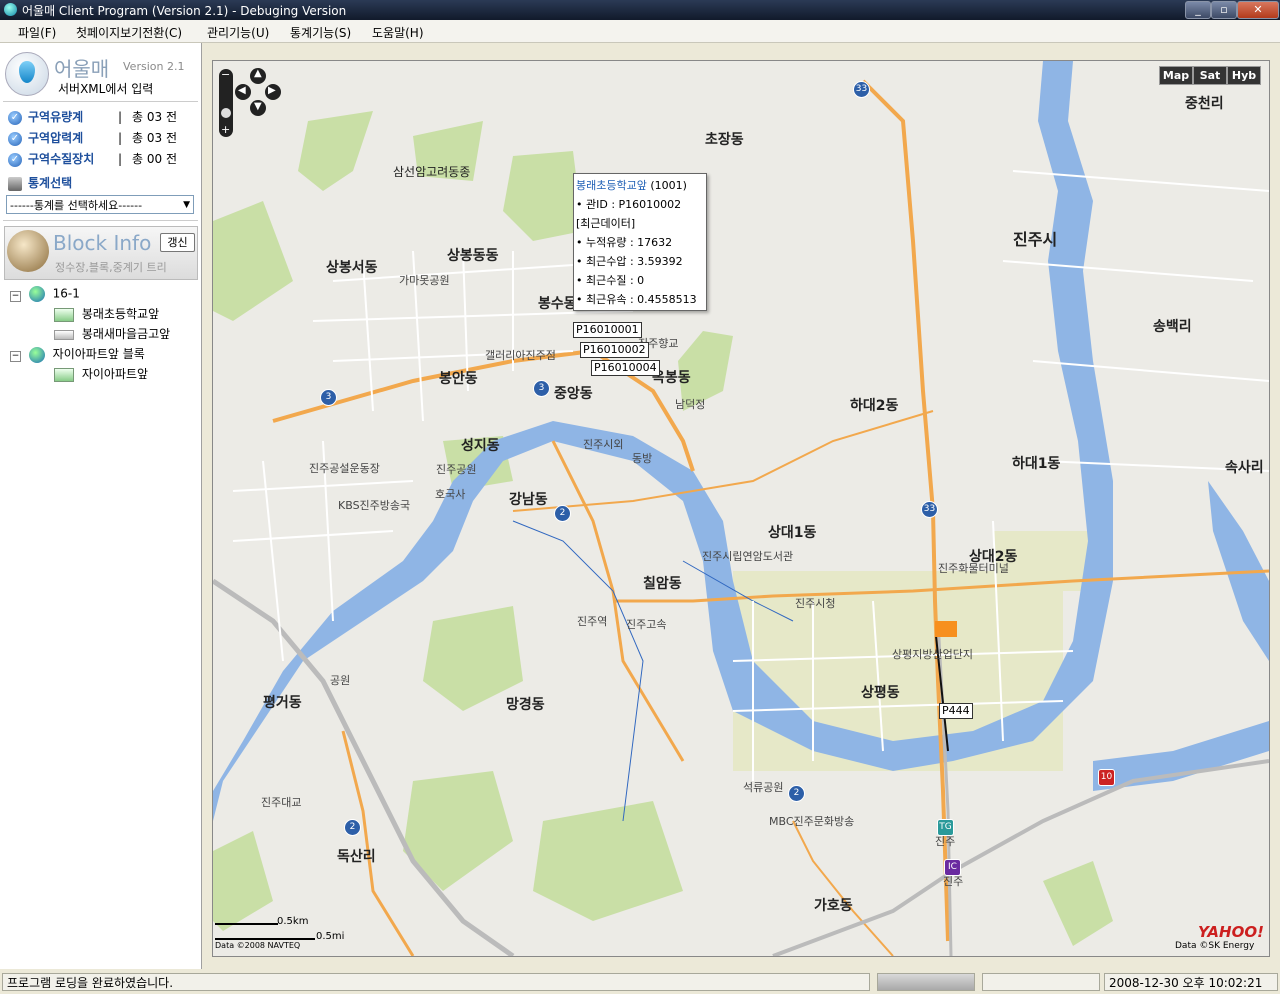  Describe the element at coordinates (352, 268) in the screenshot. I see `map-label: 상봉서동` at that location.